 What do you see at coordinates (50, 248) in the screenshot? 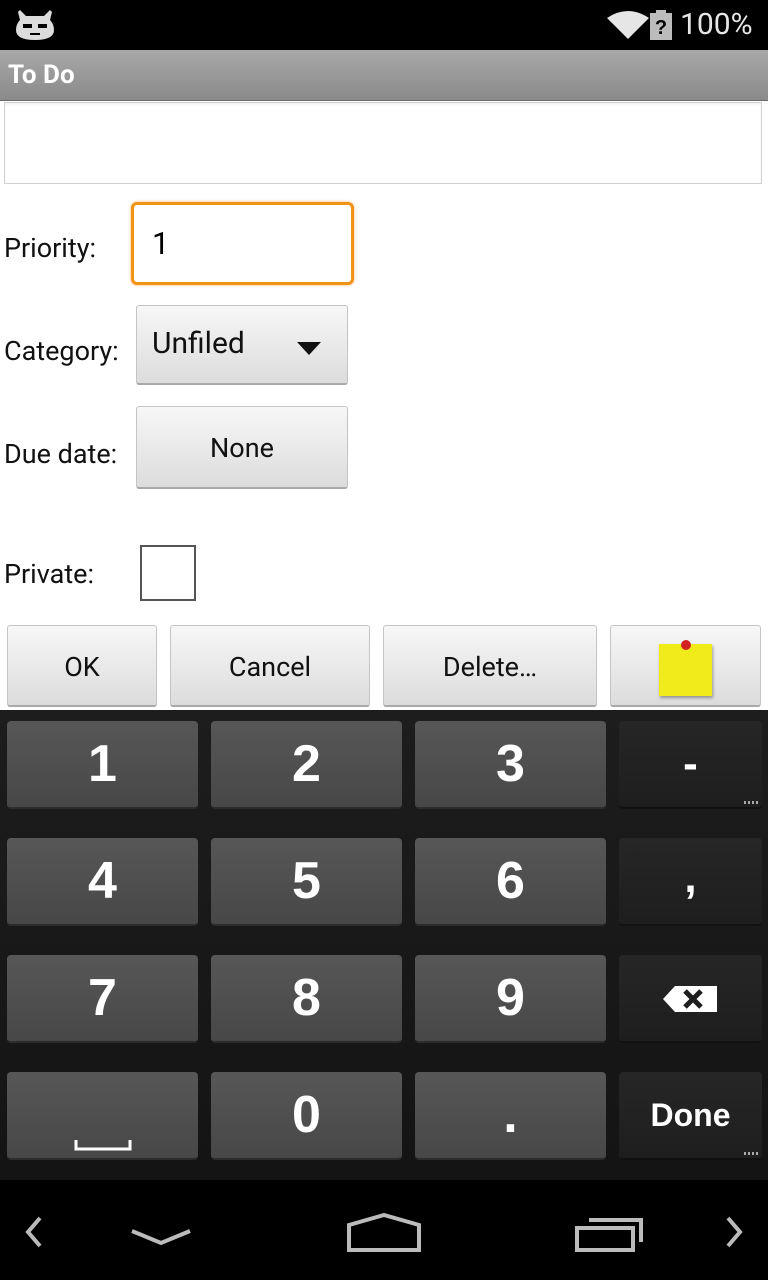
I see `priority-label: Priority:` at bounding box center [50, 248].